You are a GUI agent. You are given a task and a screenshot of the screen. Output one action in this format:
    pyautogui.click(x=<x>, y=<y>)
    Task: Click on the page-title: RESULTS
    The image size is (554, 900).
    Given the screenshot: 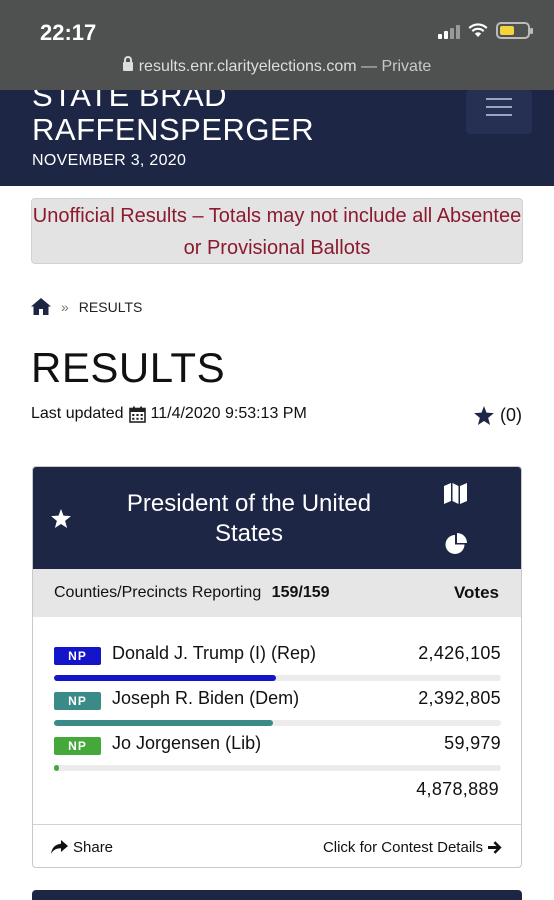 What is the action you would take?
    pyautogui.click(x=128, y=367)
    